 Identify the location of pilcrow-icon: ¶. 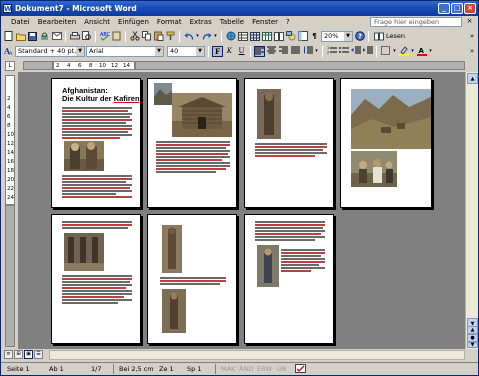
(314, 36).